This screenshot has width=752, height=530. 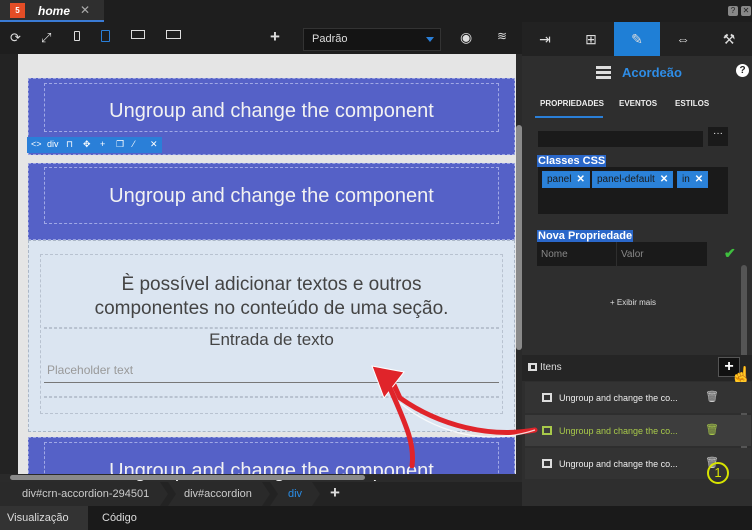 What do you see at coordinates (603, 73) in the screenshot?
I see `accordion-component-icon` at bounding box center [603, 73].